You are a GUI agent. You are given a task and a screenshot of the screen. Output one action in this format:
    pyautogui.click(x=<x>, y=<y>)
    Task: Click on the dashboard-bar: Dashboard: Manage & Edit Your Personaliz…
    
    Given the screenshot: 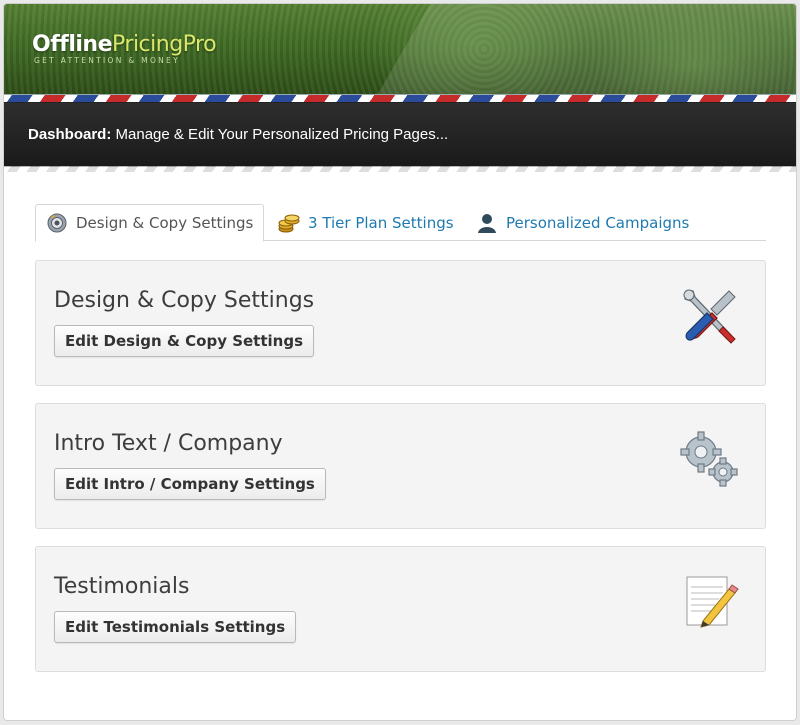 What is the action you would take?
    pyautogui.click(x=400, y=137)
    